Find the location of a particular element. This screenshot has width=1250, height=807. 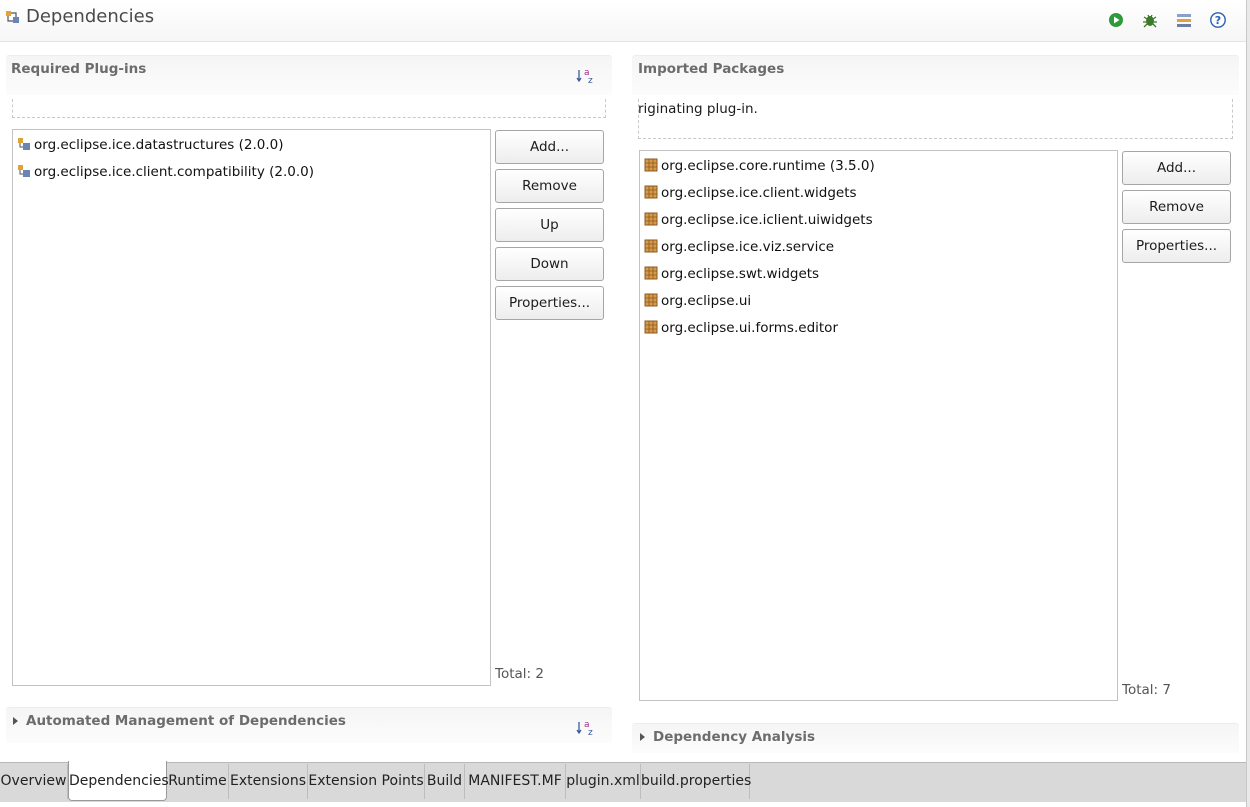

form-header is located at coordinates (623, 21).